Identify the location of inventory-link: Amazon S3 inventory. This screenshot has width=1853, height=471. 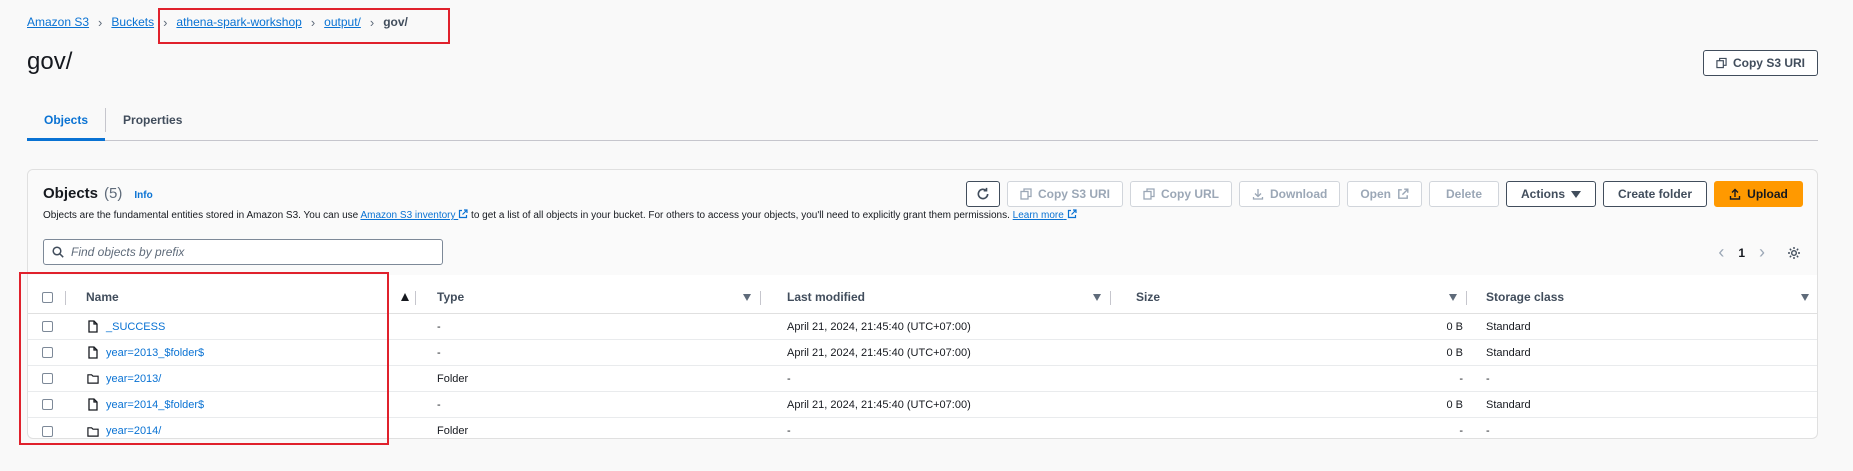
(414, 215).